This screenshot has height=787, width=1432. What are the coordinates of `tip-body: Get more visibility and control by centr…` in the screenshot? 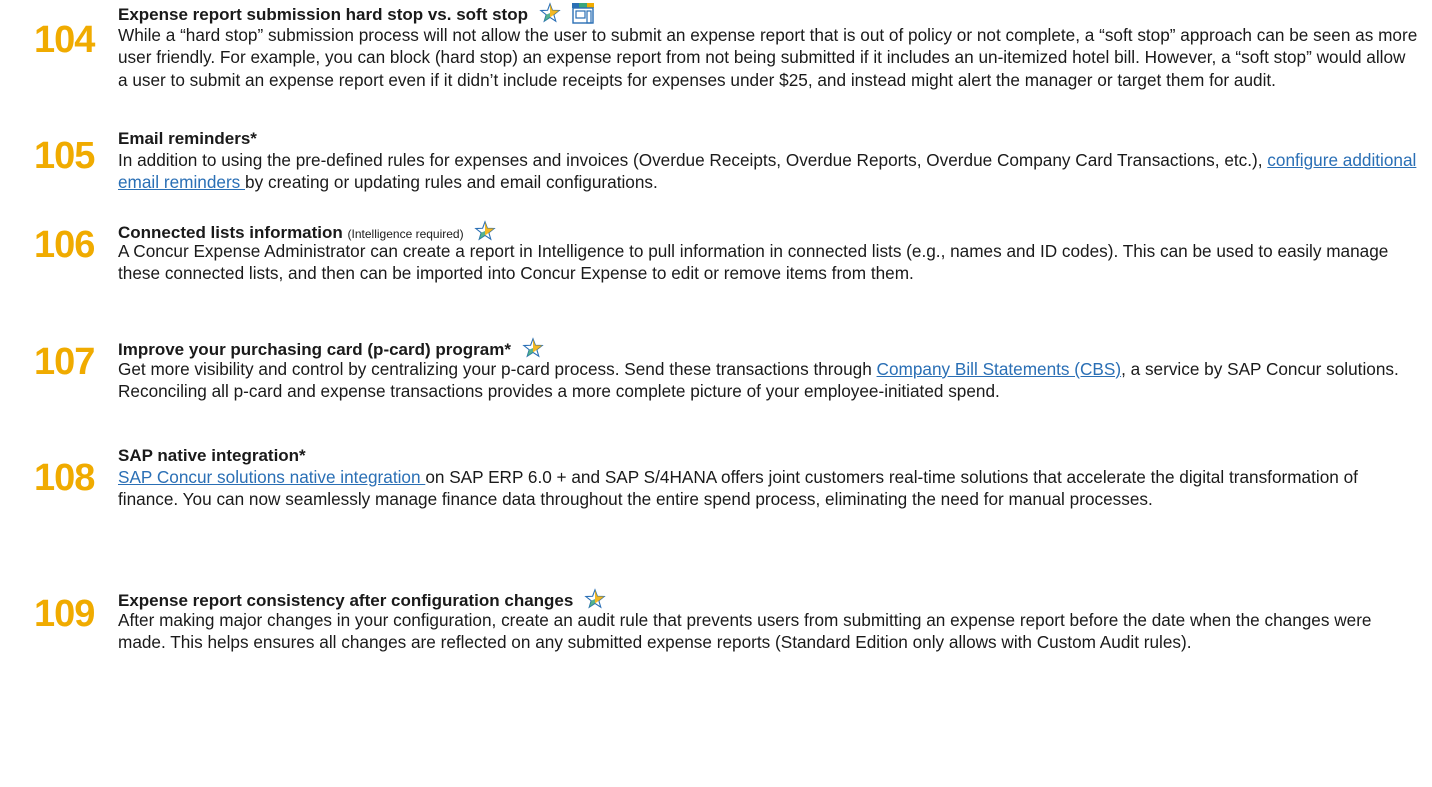 It's located at (758, 380).